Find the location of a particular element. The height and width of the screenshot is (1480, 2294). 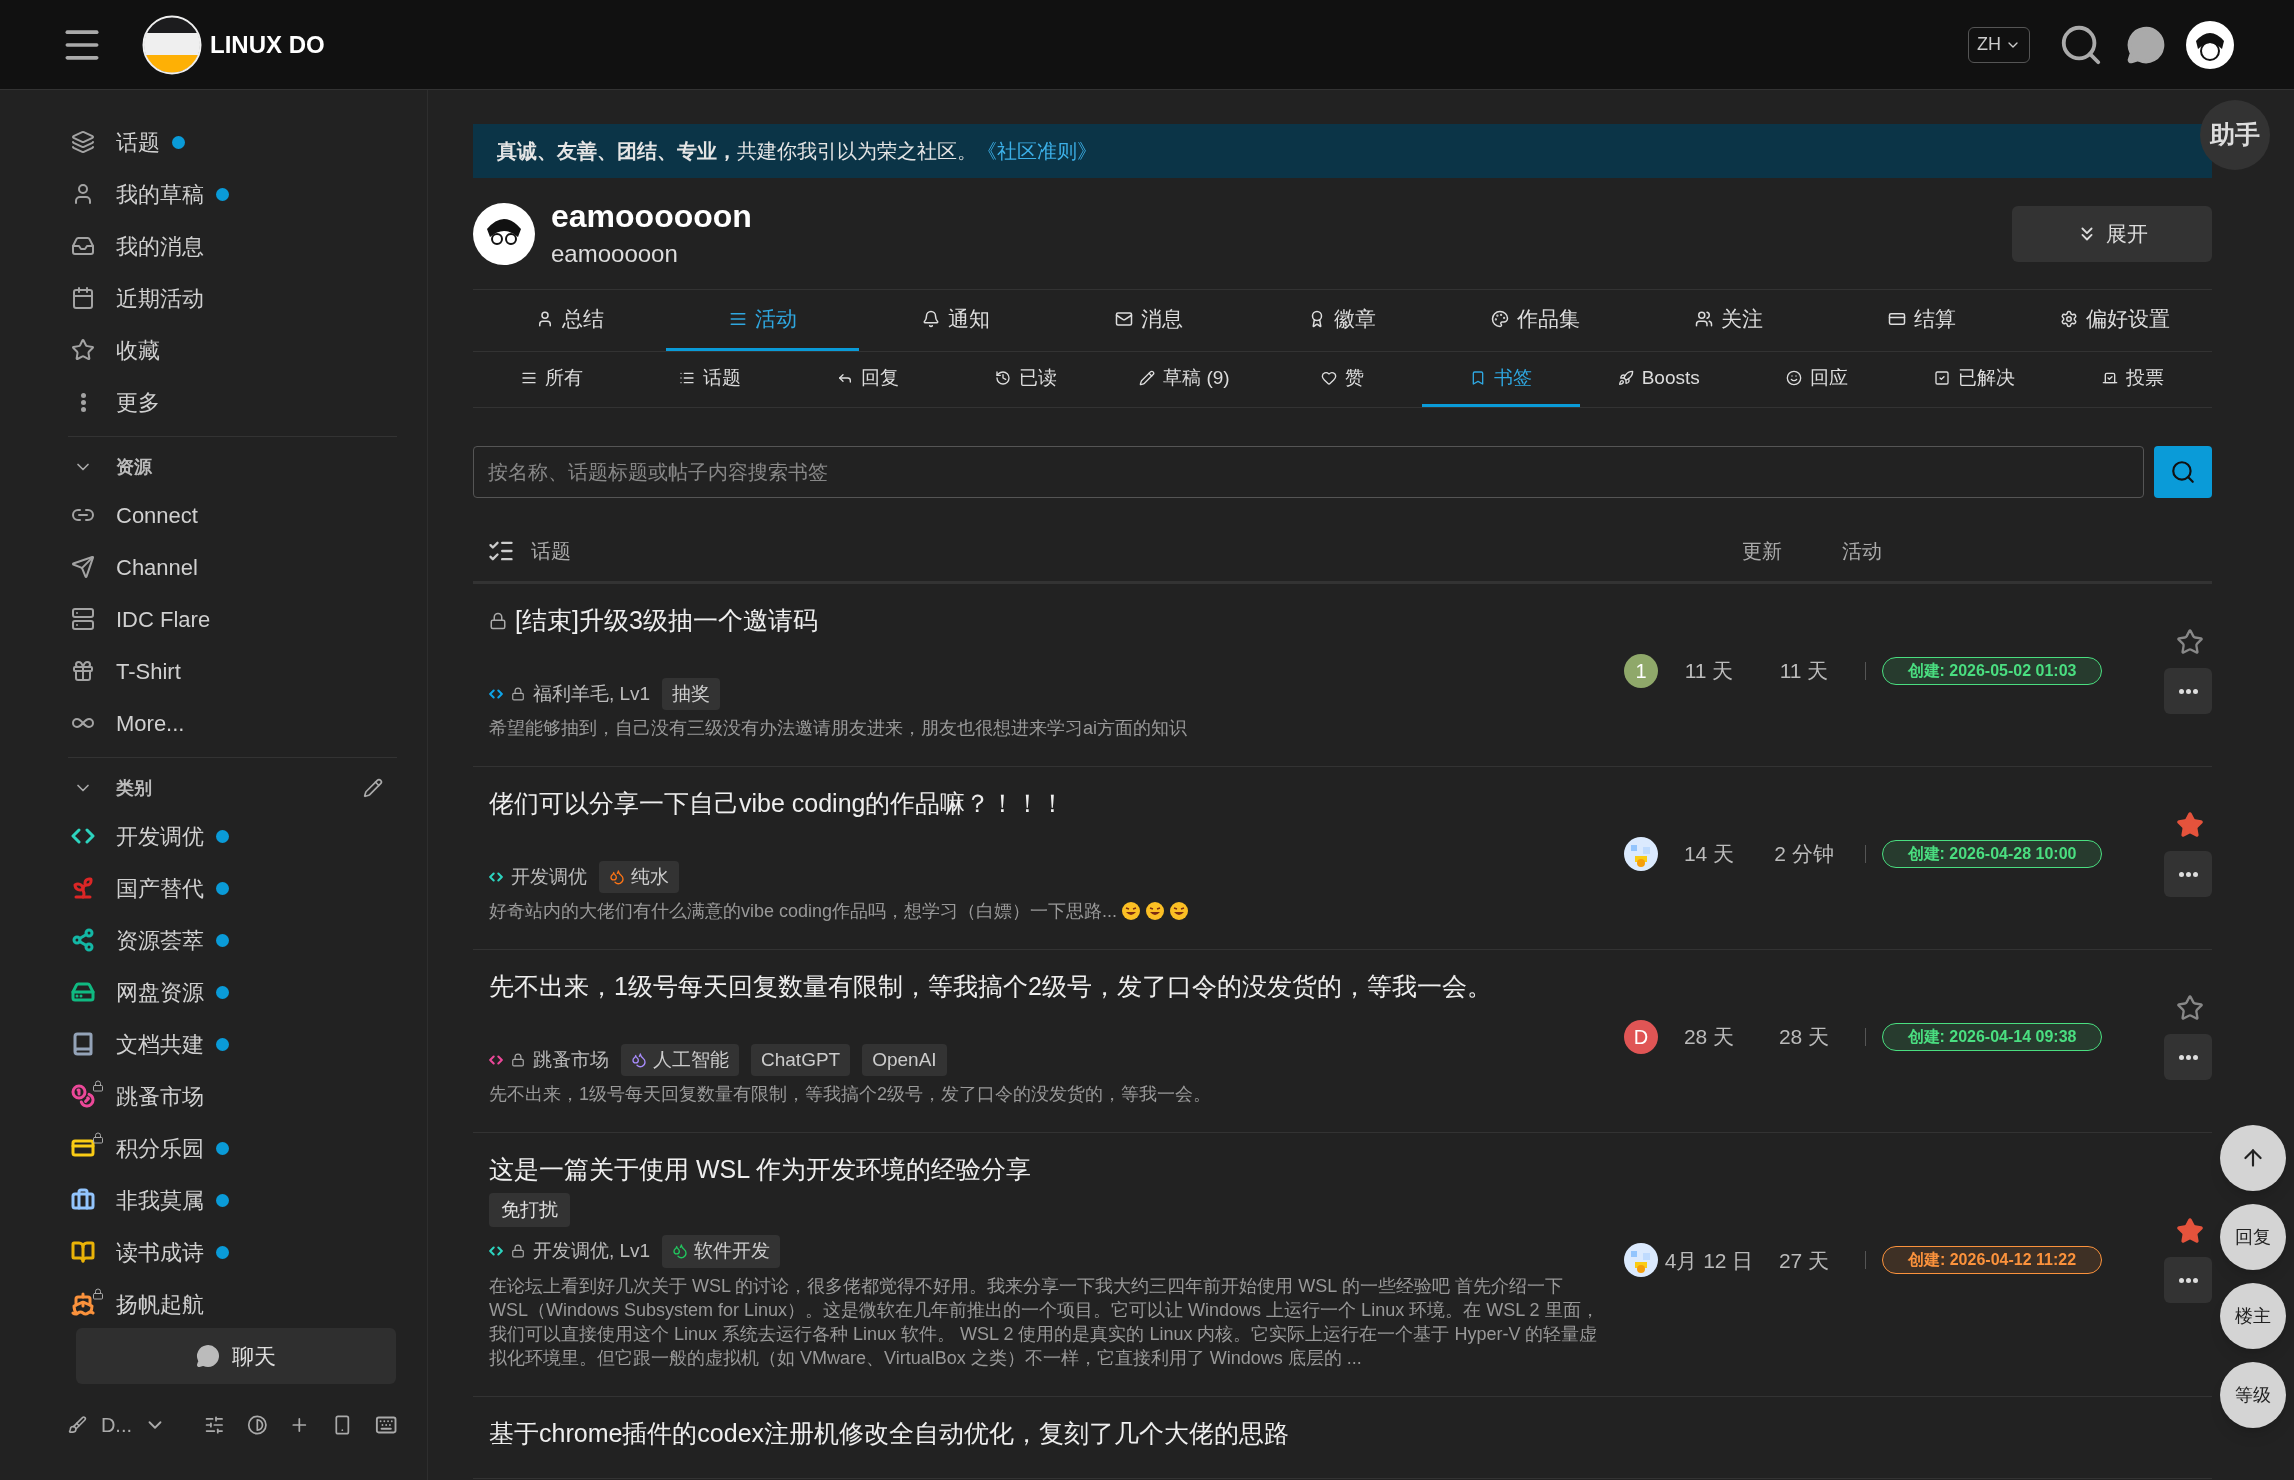

float-button: 回复 is located at coordinates (2253, 1237).